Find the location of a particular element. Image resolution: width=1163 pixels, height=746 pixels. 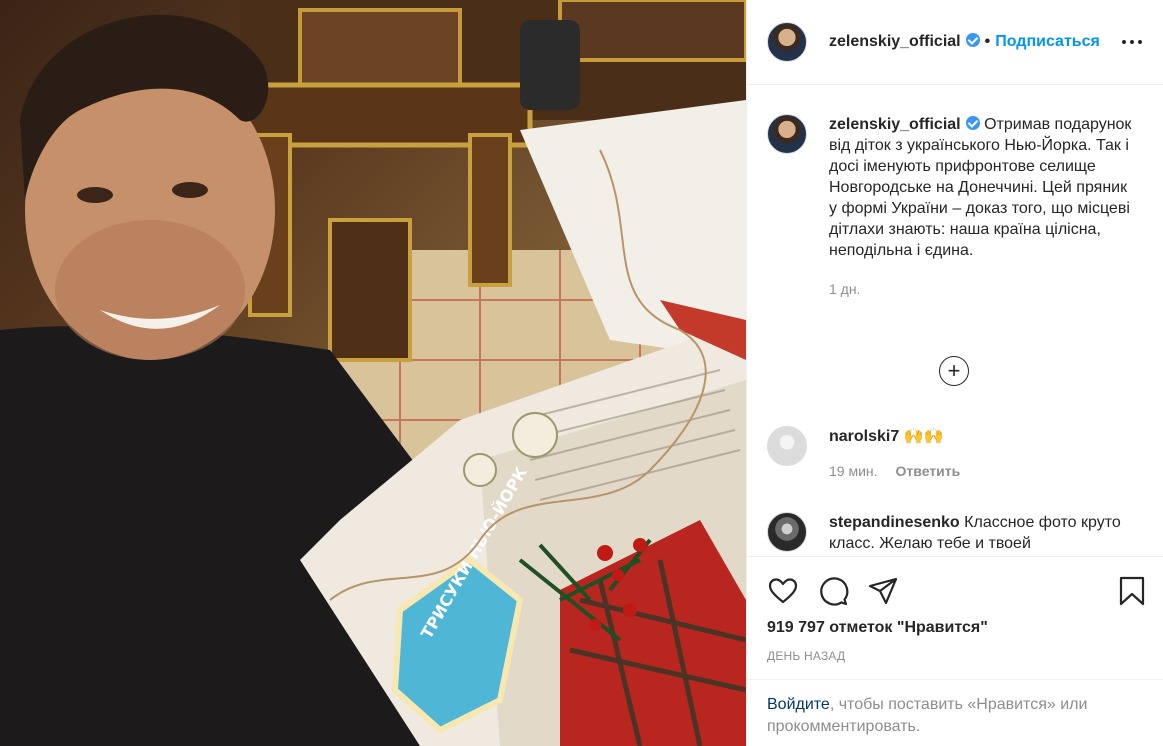

caption-username: zelenskiy_official is located at coordinates (895, 124).